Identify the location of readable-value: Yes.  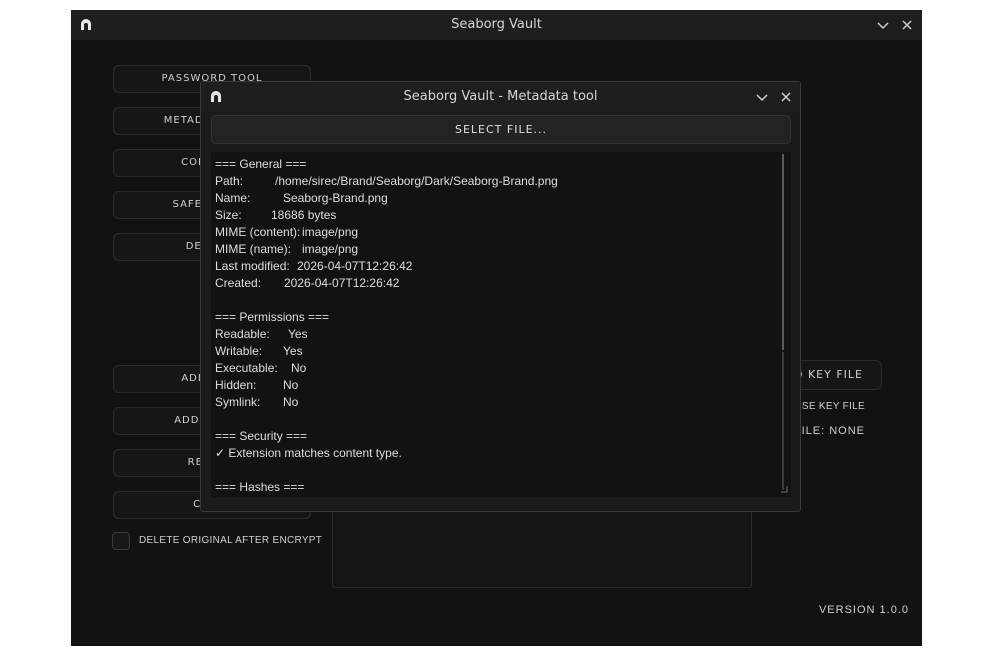
(298, 334).